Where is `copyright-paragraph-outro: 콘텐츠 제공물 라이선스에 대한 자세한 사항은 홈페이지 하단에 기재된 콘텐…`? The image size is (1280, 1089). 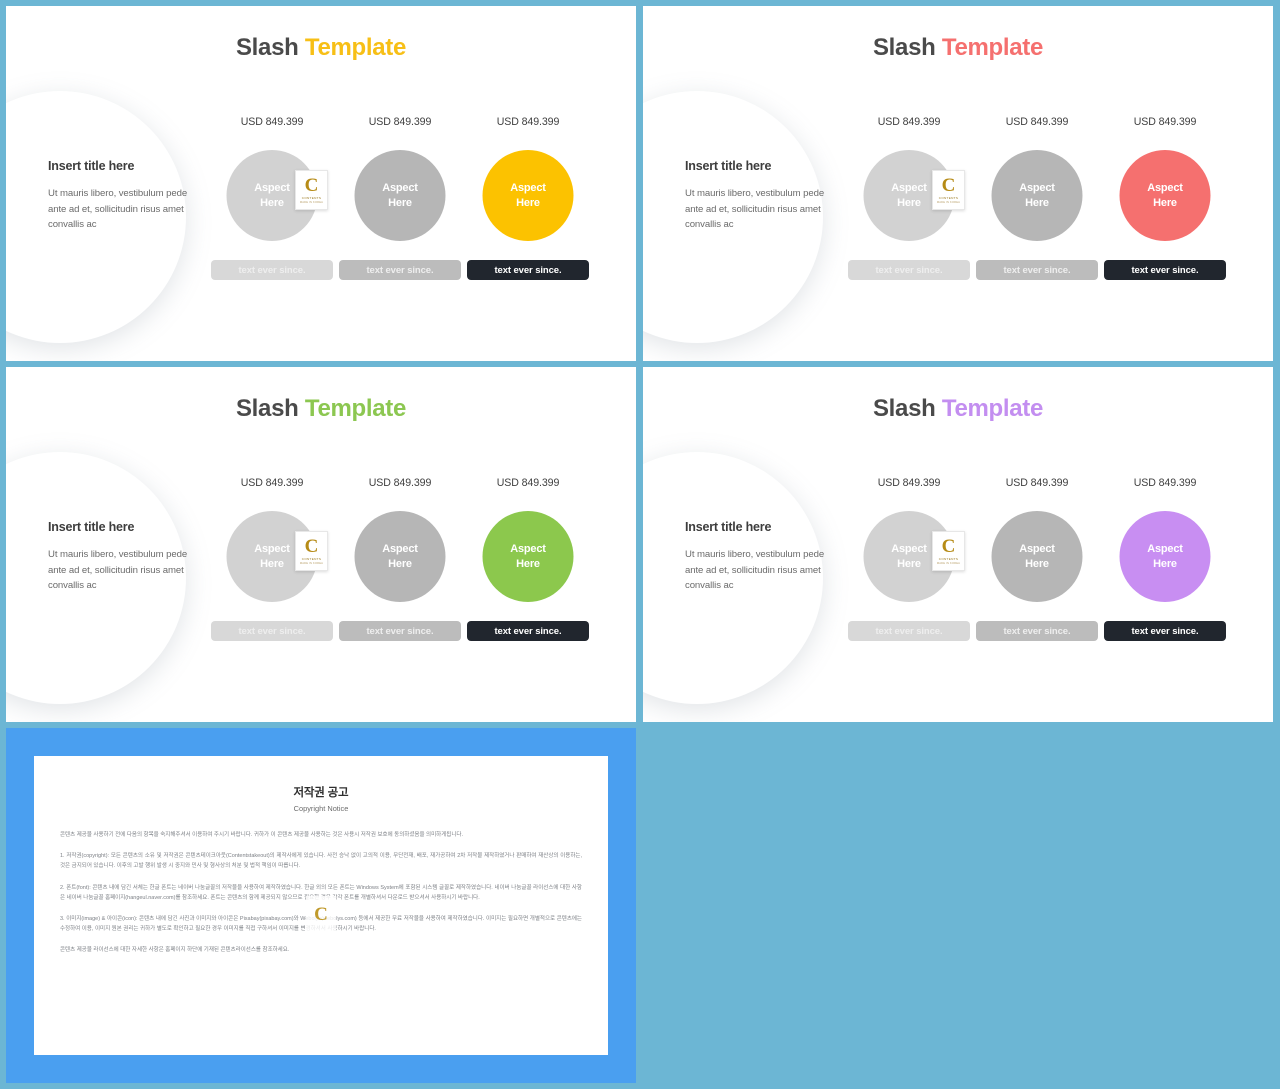
copyright-paragraph-outro: 콘텐츠 제공물 라이선스에 대한 자세한 사항은 홈페이지 하단에 기재된 콘텐… is located at coordinates (175, 950).